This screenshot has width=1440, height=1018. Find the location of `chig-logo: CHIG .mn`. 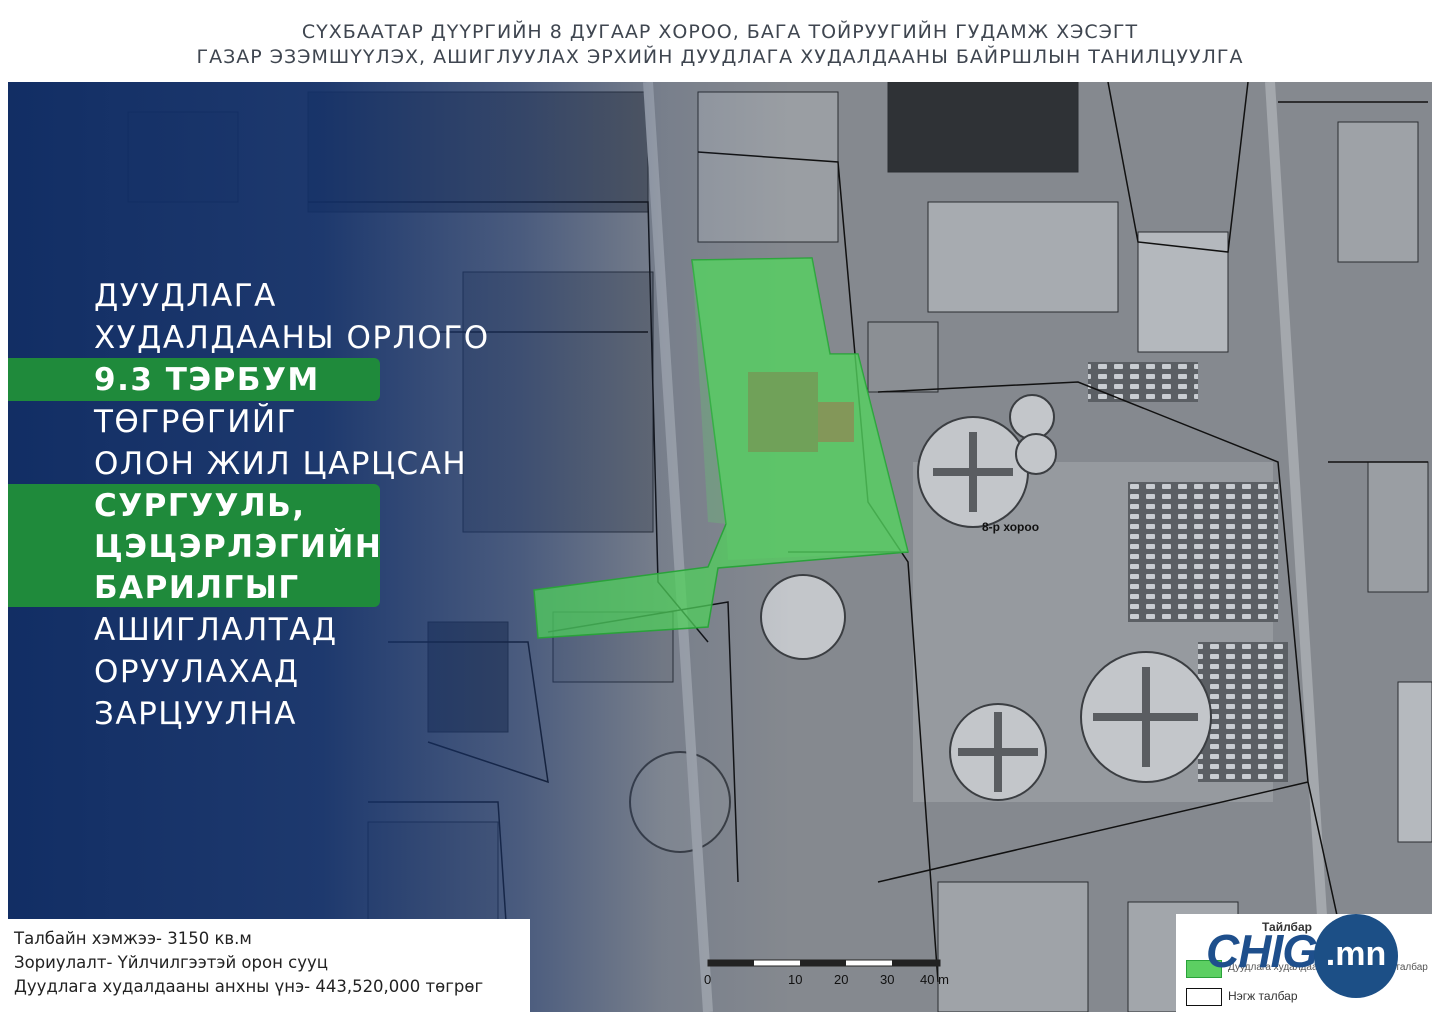

chig-logo: CHIG .mn is located at coordinates (1311, 956).